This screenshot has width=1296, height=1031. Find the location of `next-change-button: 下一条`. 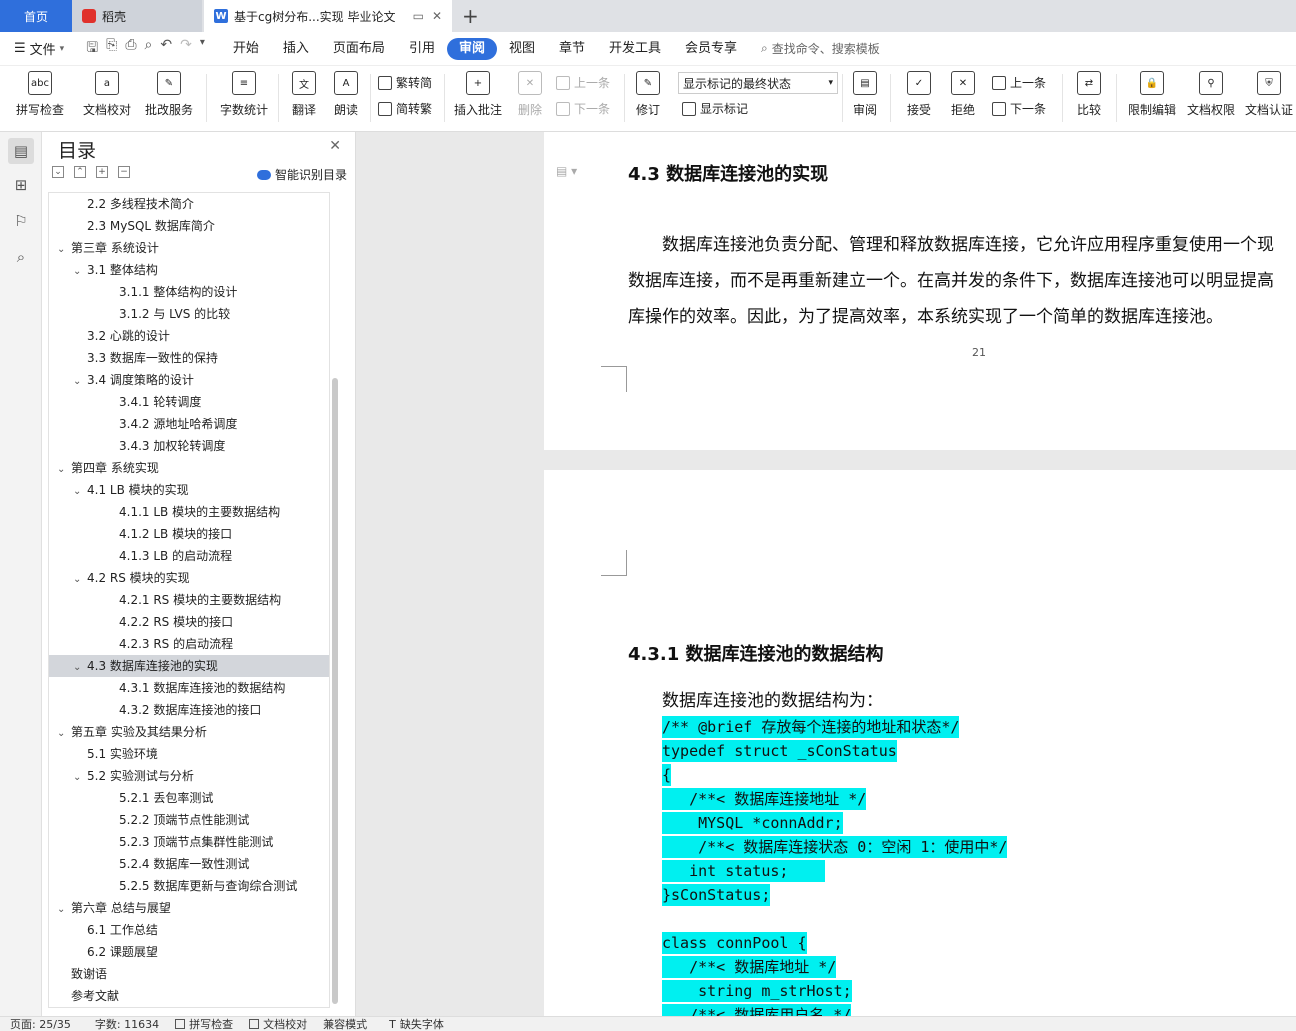

next-change-button: 下一条 is located at coordinates (1019, 108).